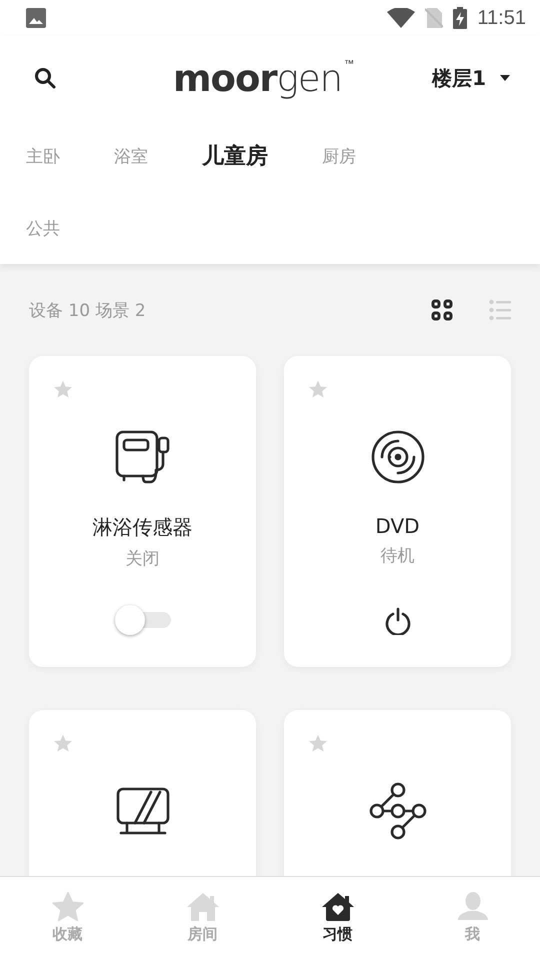 The image size is (540, 960). I want to click on image-icon, so click(36, 18).